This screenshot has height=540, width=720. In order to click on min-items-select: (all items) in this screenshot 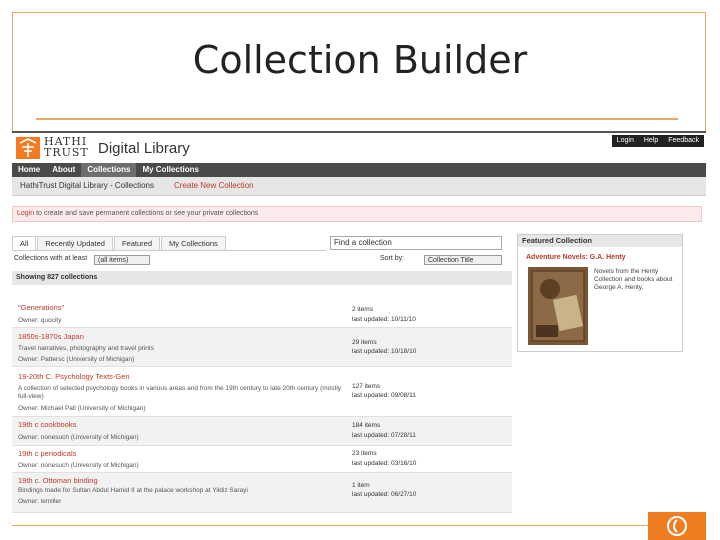, I will do `click(122, 260)`.